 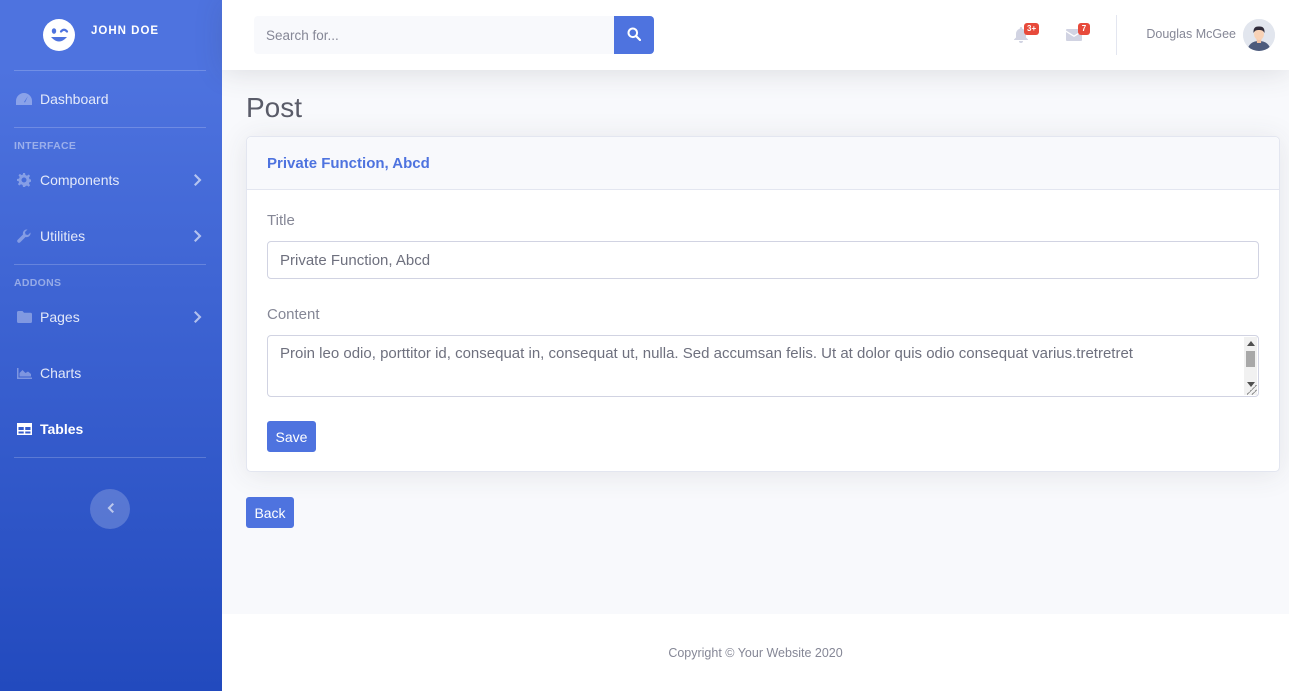 What do you see at coordinates (111, 429) in the screenshot?
I see `sidebar-item-tables: Tables` at bounding box center [111, 429].